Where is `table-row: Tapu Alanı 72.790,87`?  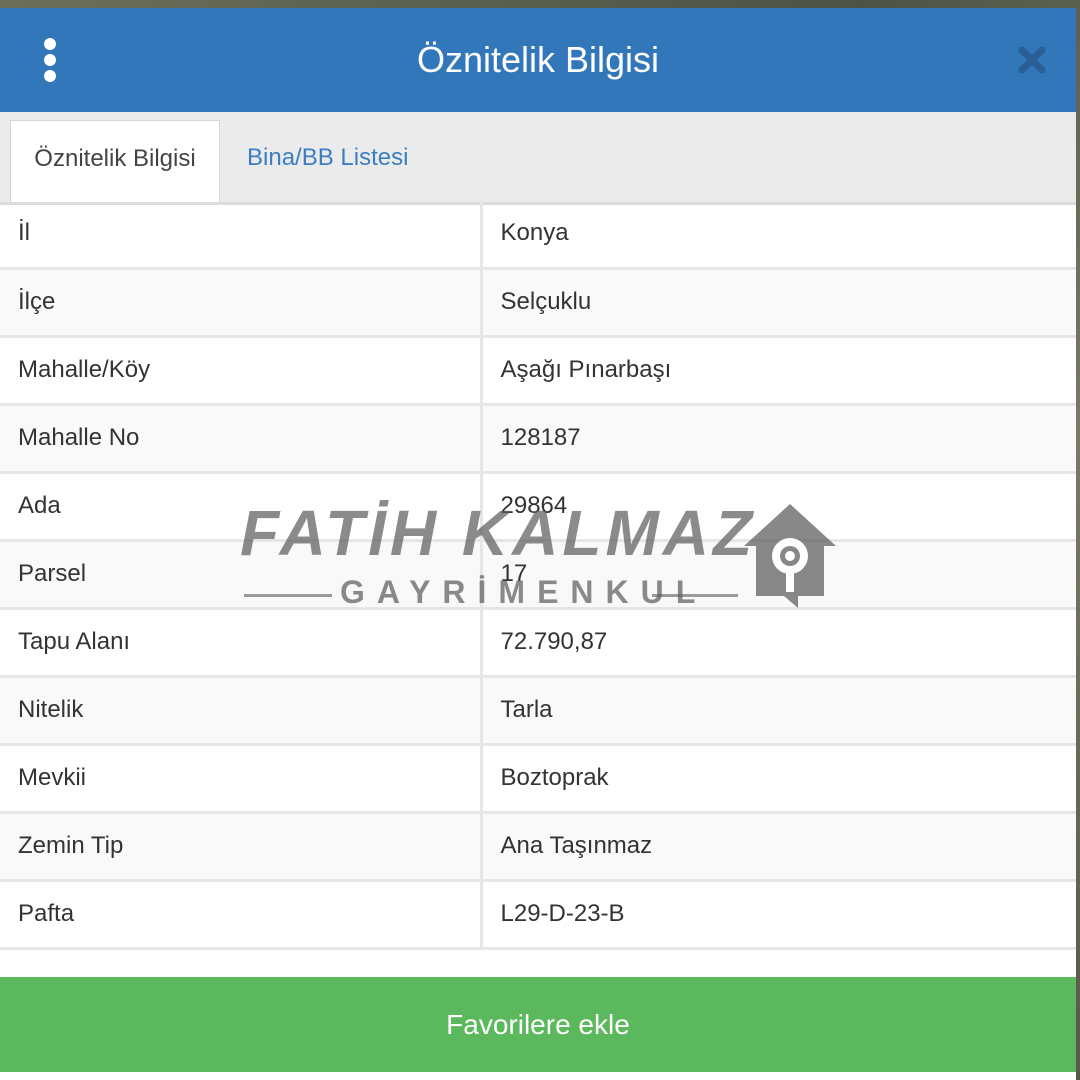 table-row: Tapu Alanı 72.790,87 is located at coordinates (538, 643).